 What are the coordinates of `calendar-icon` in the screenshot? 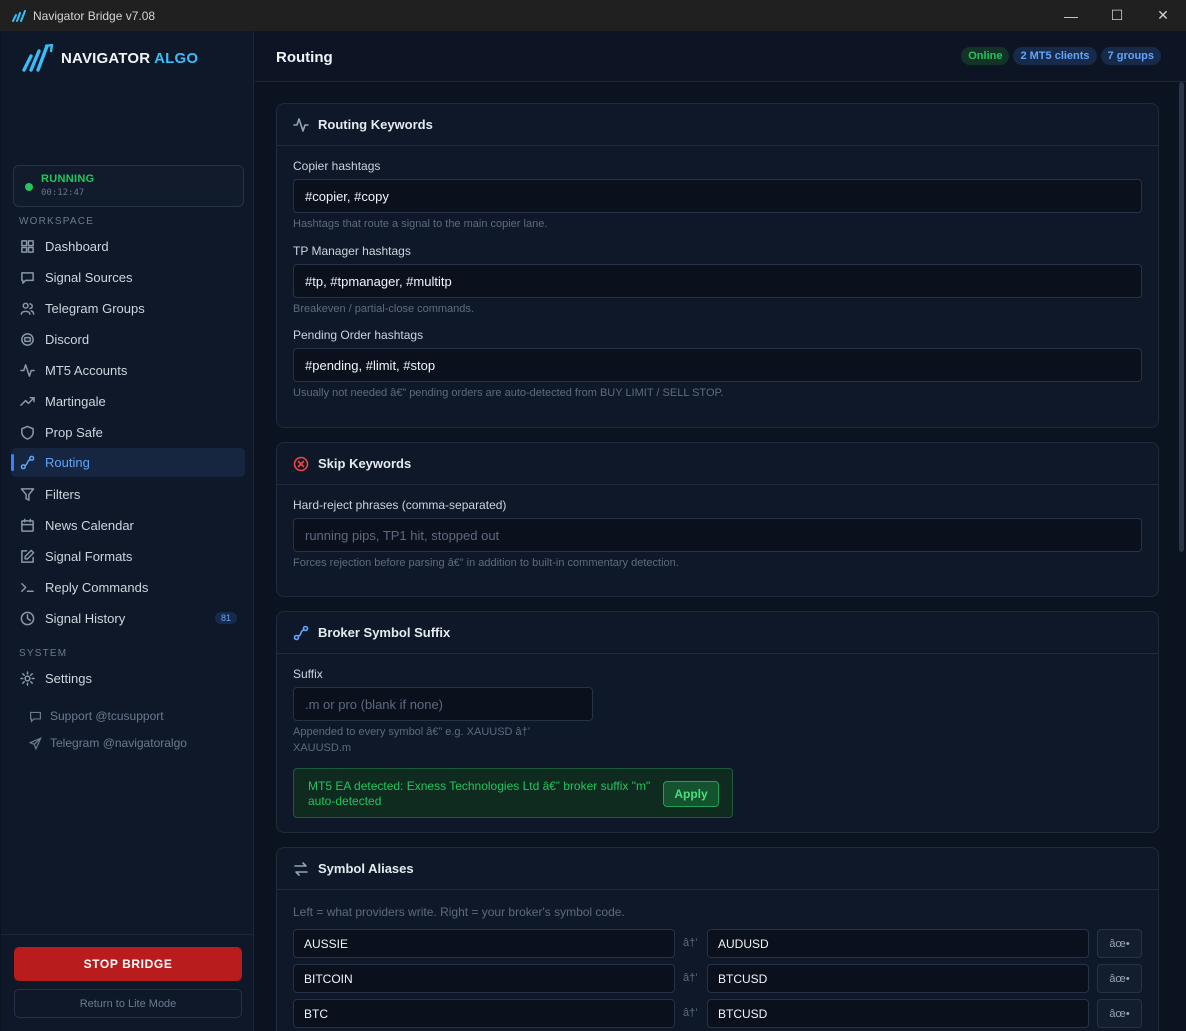 It's located at (27, 526).